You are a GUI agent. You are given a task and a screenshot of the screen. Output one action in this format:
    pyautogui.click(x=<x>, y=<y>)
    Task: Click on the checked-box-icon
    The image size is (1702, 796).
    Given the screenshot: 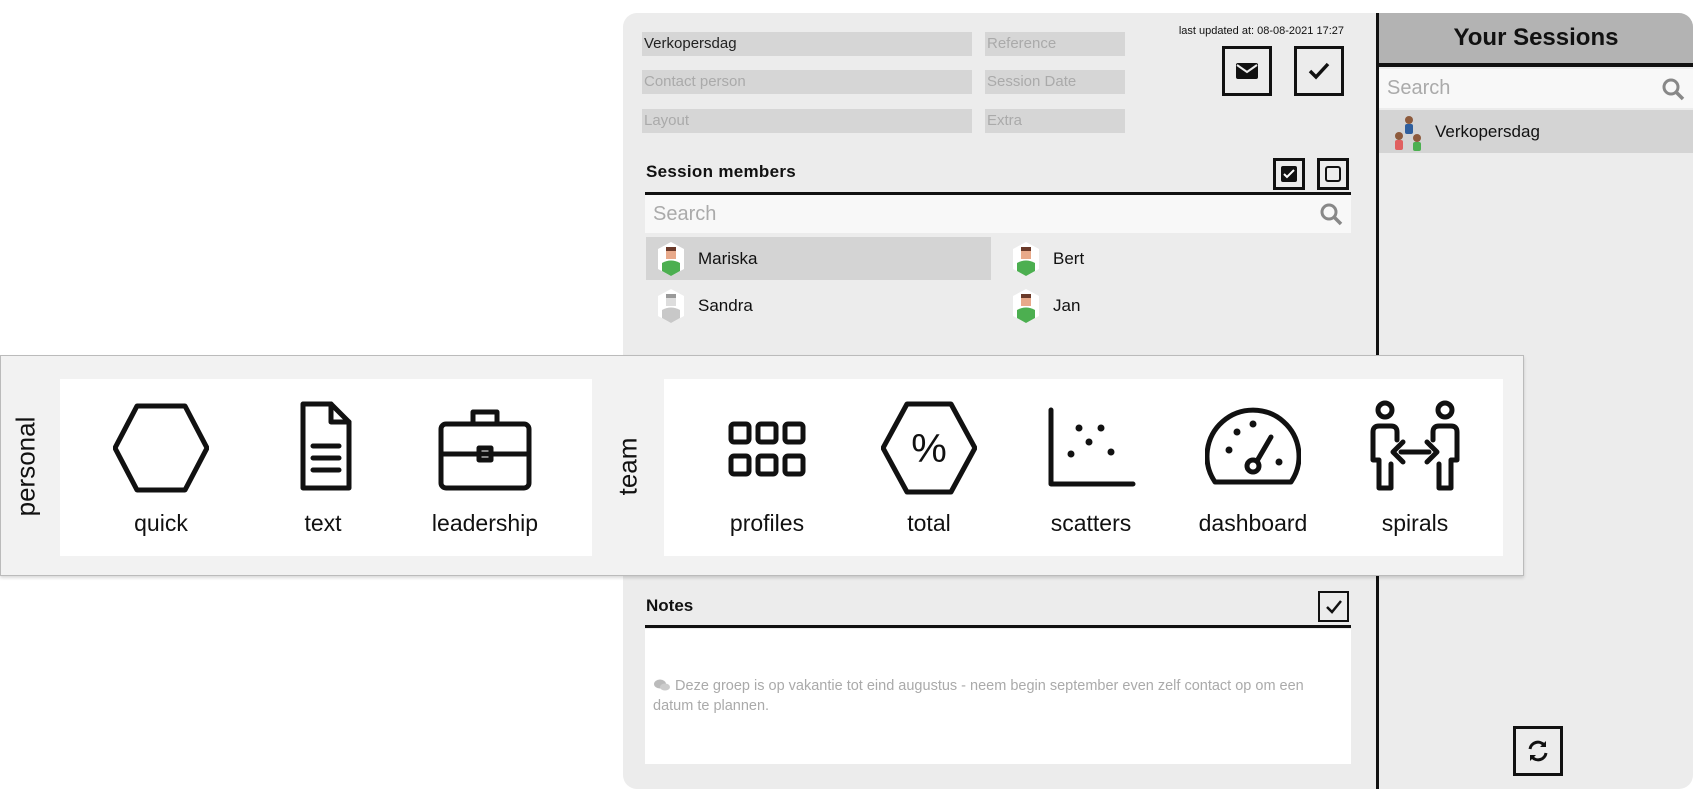 What is the action you would take?
    pyautogui.click(x=1289, y=174)
    